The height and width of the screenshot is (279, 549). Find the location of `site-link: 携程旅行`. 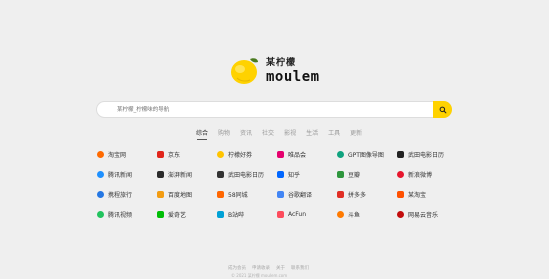

site-link: 携程旅行 is located at coordinates (127, 194).